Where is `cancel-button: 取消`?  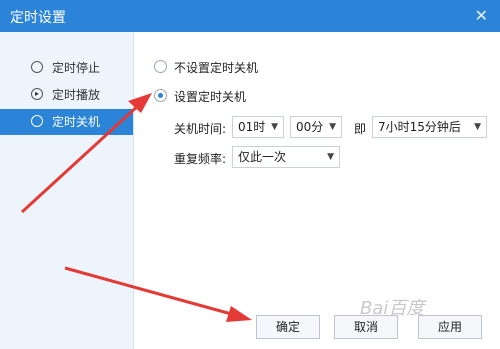 cancel-button: 取消 is located at coordinates (366, 327).